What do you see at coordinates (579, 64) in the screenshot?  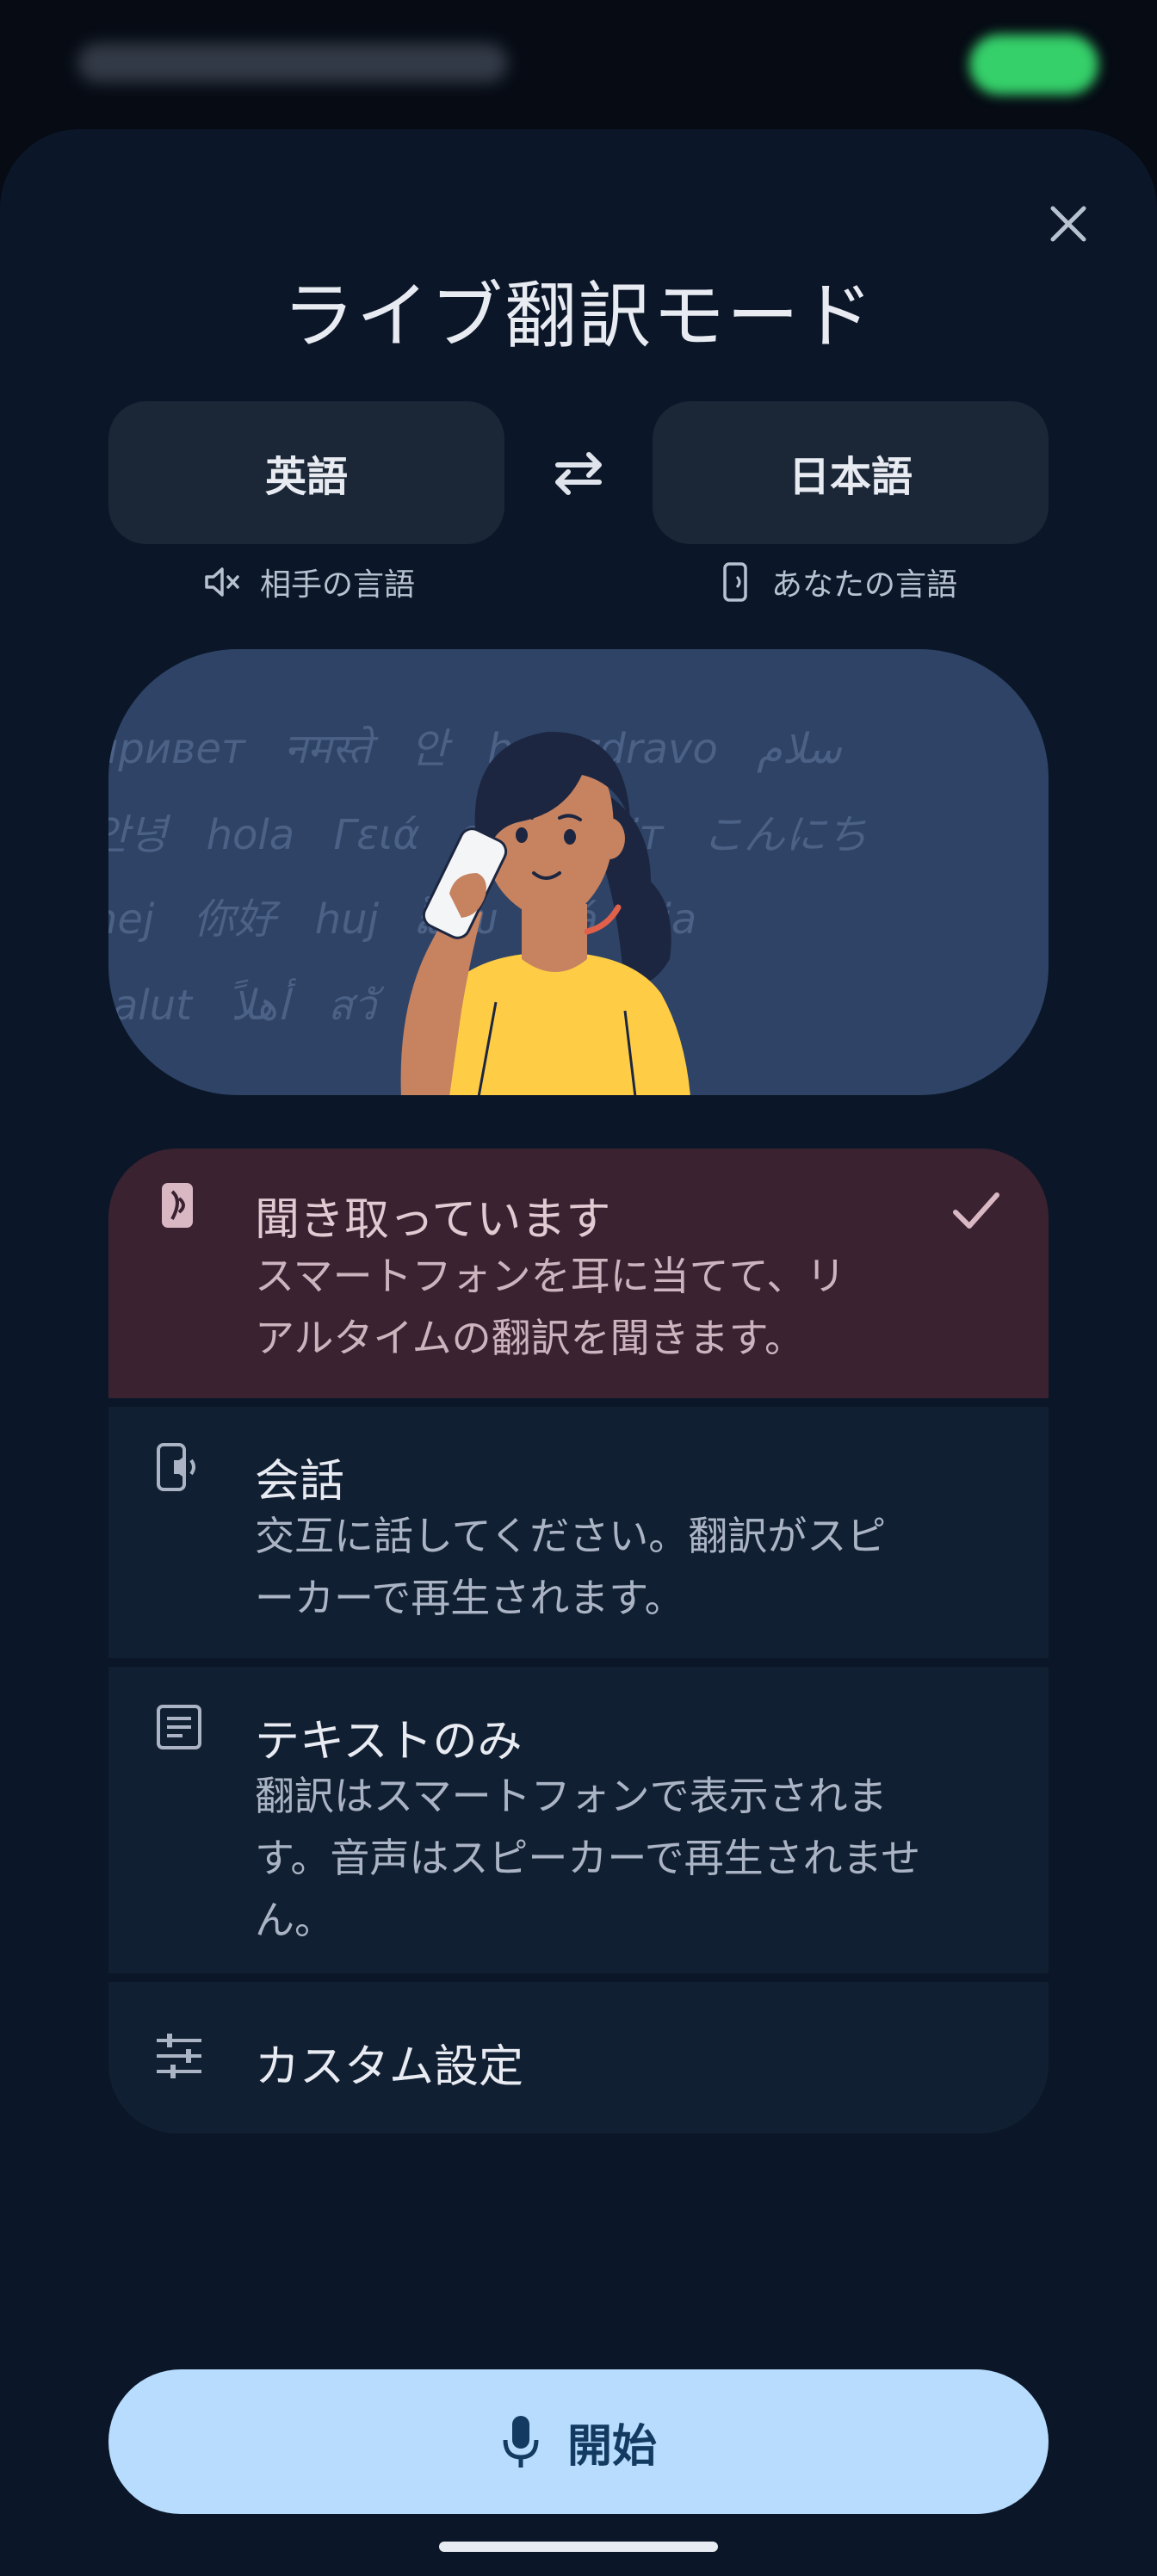 I see `status-bar` at bounding box center [579, 64].